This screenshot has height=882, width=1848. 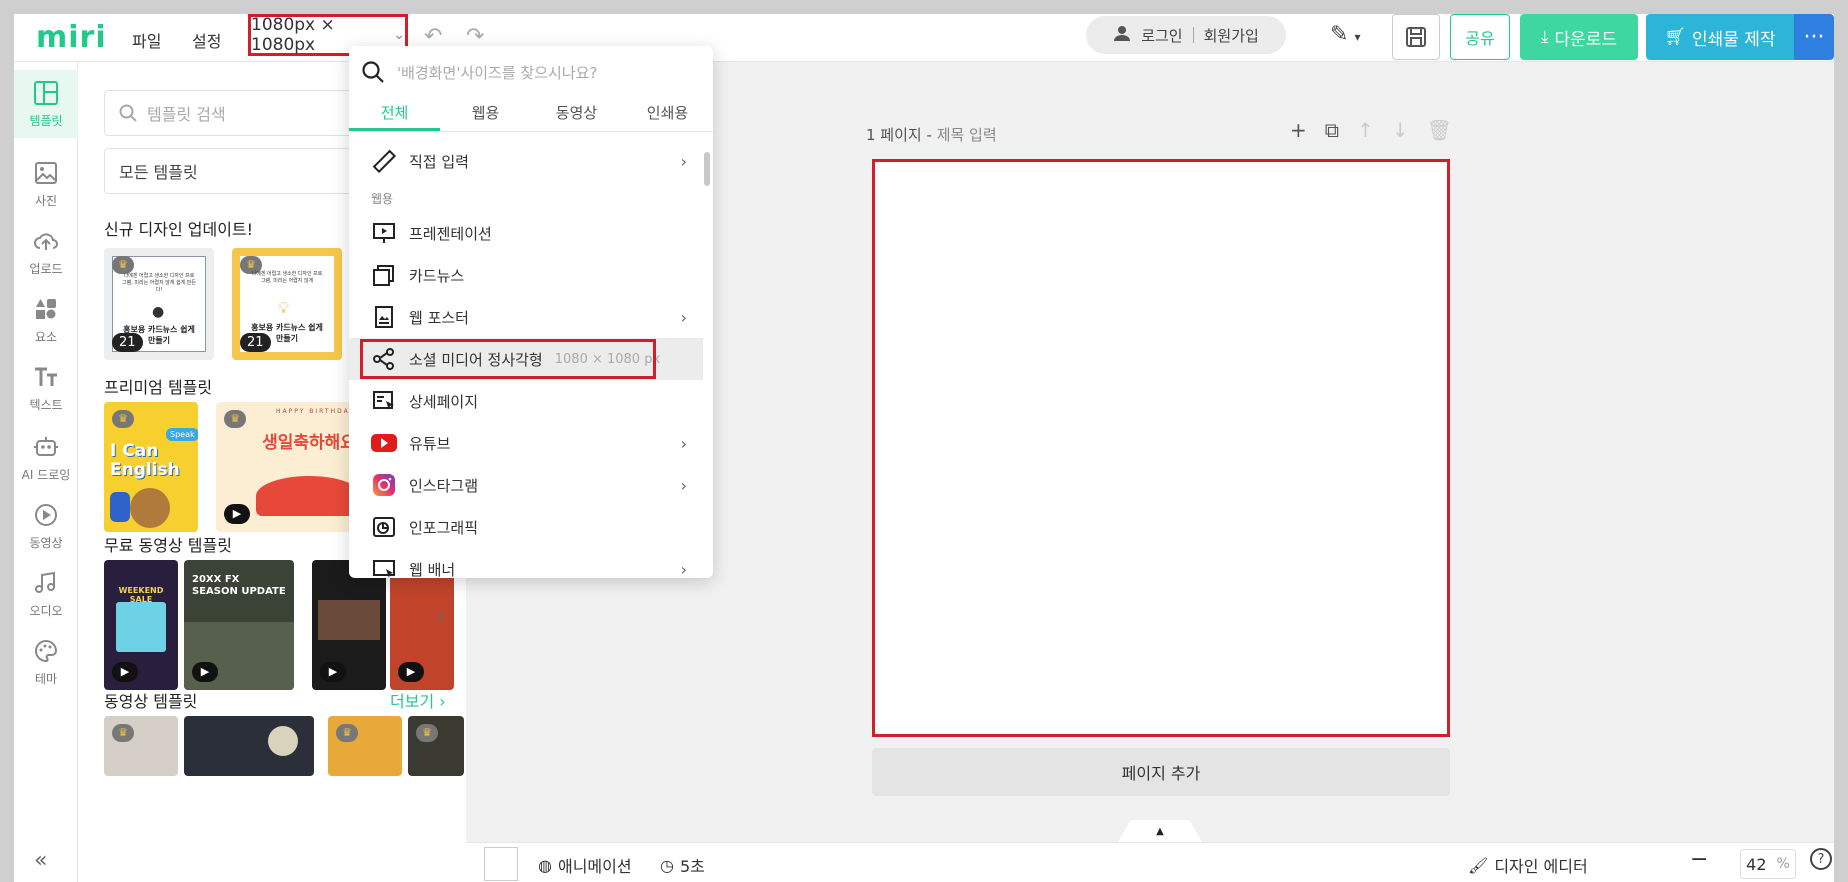 I want to click on thumb-banner: HAPPY BIRTHDAY, so click(x=315, y=411).